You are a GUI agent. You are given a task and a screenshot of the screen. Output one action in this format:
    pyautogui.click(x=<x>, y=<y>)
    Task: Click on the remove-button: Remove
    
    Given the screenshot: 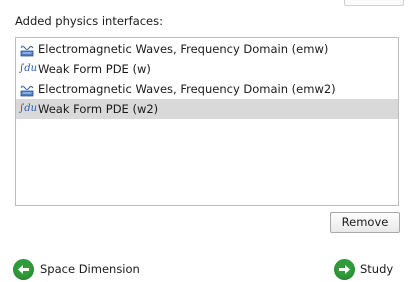 What is the action you would take?
    pyautogui.click(x=365, y=222)
    